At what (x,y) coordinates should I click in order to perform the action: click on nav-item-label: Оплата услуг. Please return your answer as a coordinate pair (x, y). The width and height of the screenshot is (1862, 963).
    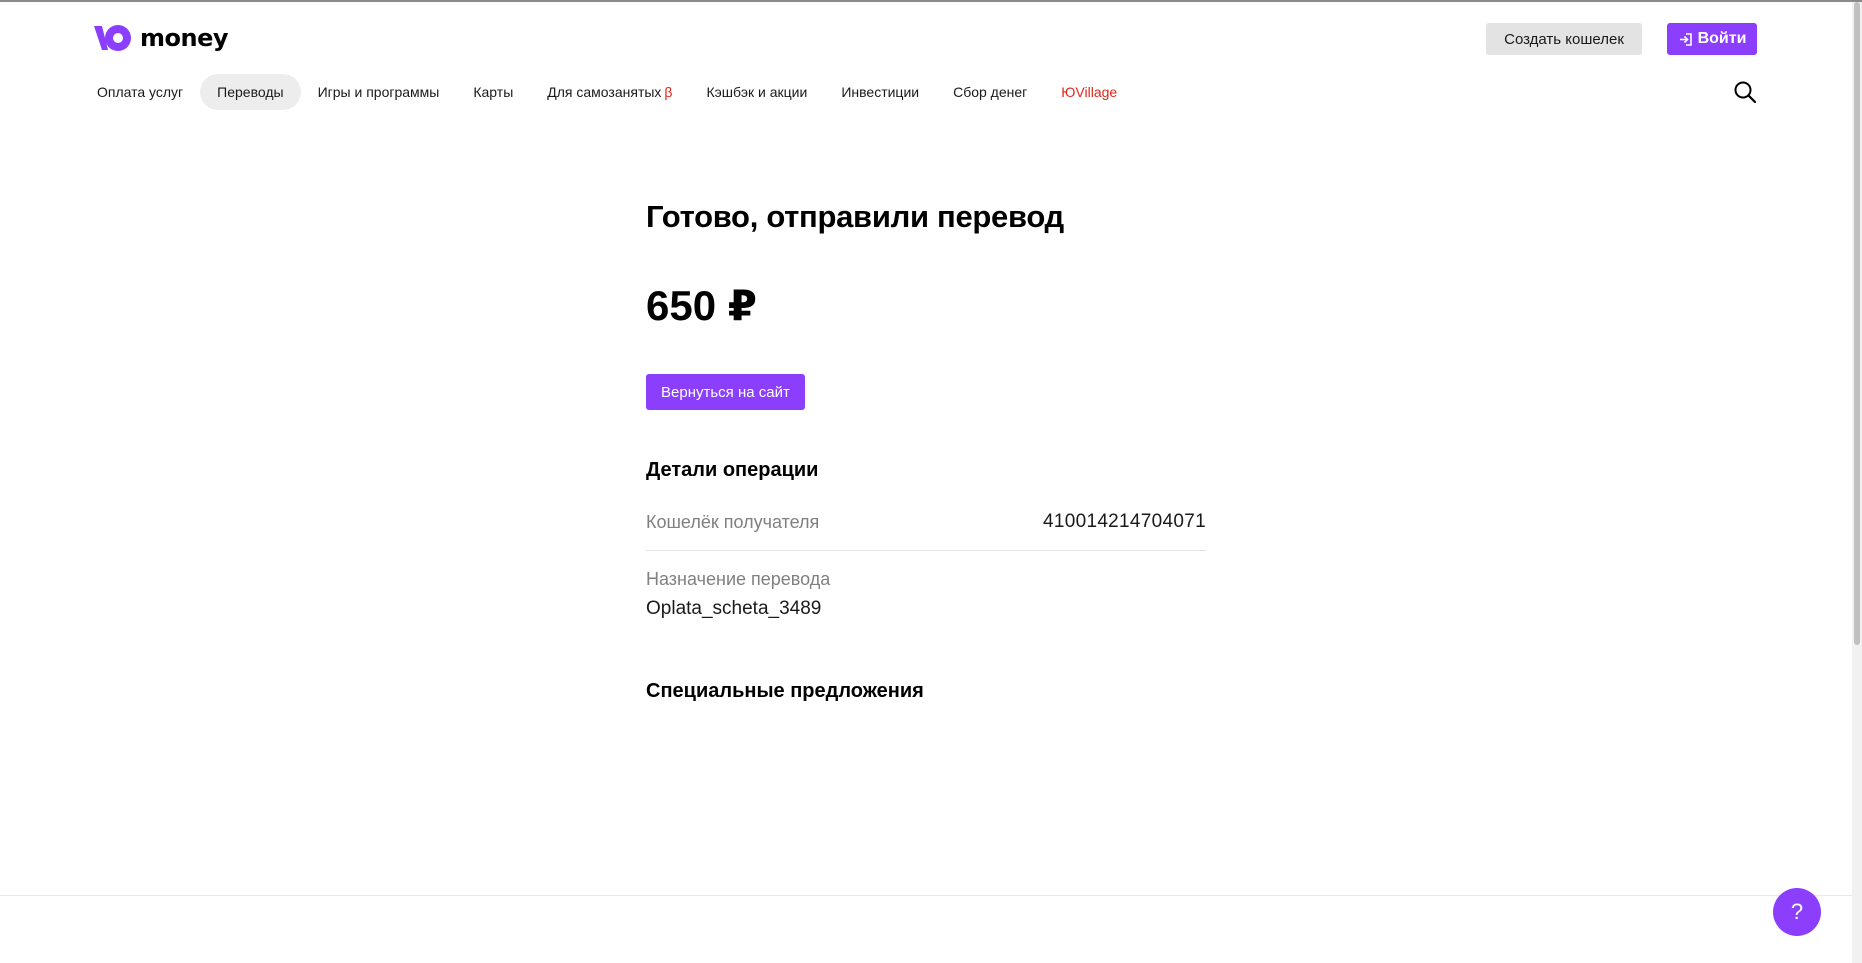
    Looking at the image, I should click on (140, 92).